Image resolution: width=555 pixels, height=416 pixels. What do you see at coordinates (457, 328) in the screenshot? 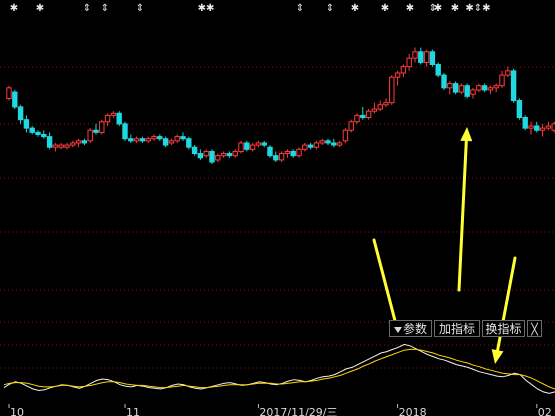
I see `add-indicator-button: 加指标` at bounding box center [457, 328].